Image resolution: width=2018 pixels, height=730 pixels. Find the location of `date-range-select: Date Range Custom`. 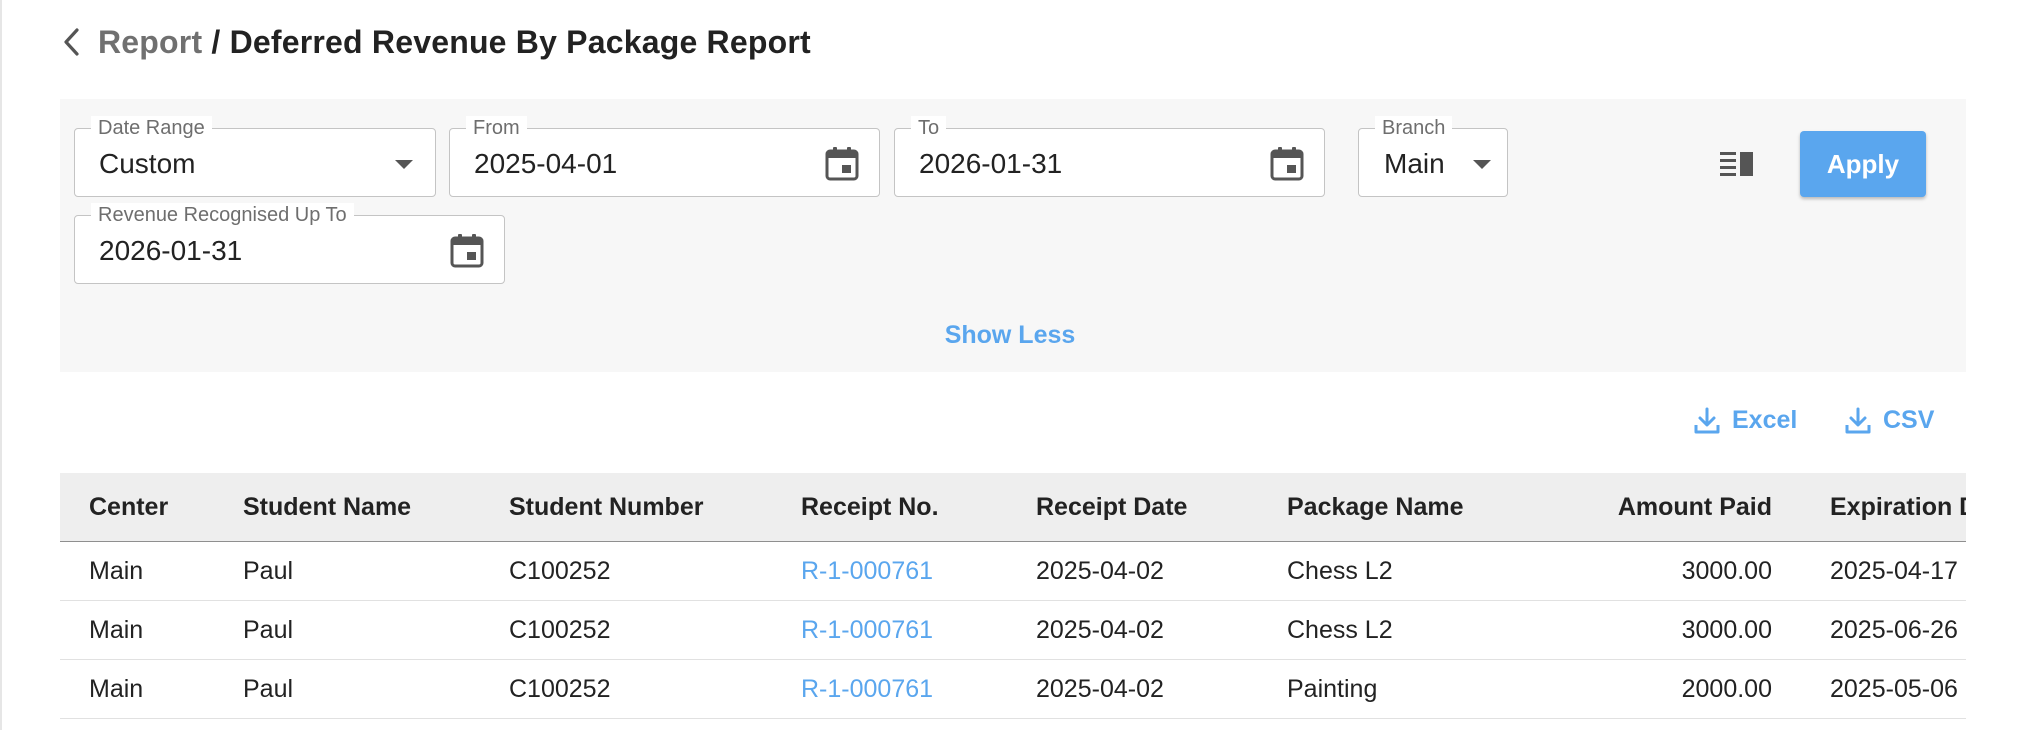

date-range-select: Date Range Custom is located at coordinates (255, 156).